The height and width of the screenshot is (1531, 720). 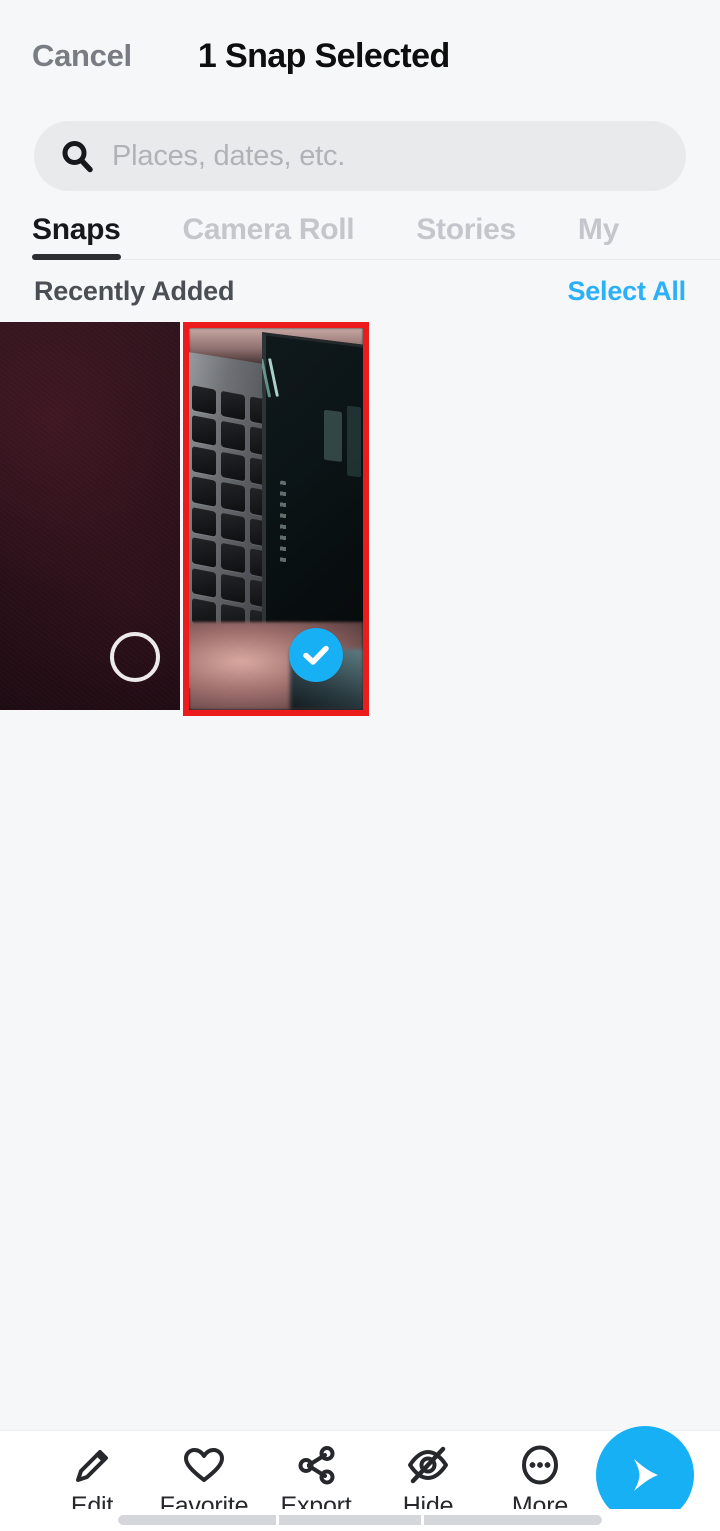 What do you see at coordinates (77, 156) in the screenshot?
I see `search-icon` at bounding box center [77, 156].